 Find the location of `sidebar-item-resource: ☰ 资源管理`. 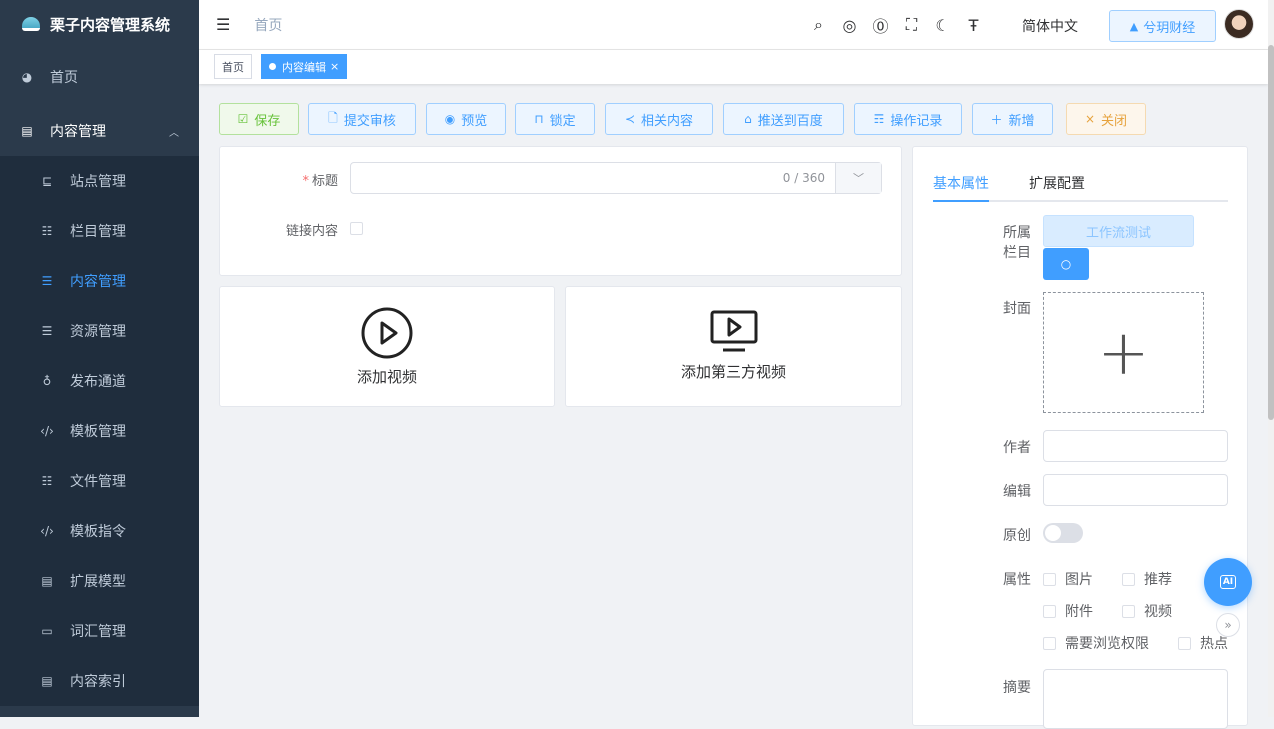

sidebar-item-resource: ☰ 资源管理 is located at coordinates (99, 331).